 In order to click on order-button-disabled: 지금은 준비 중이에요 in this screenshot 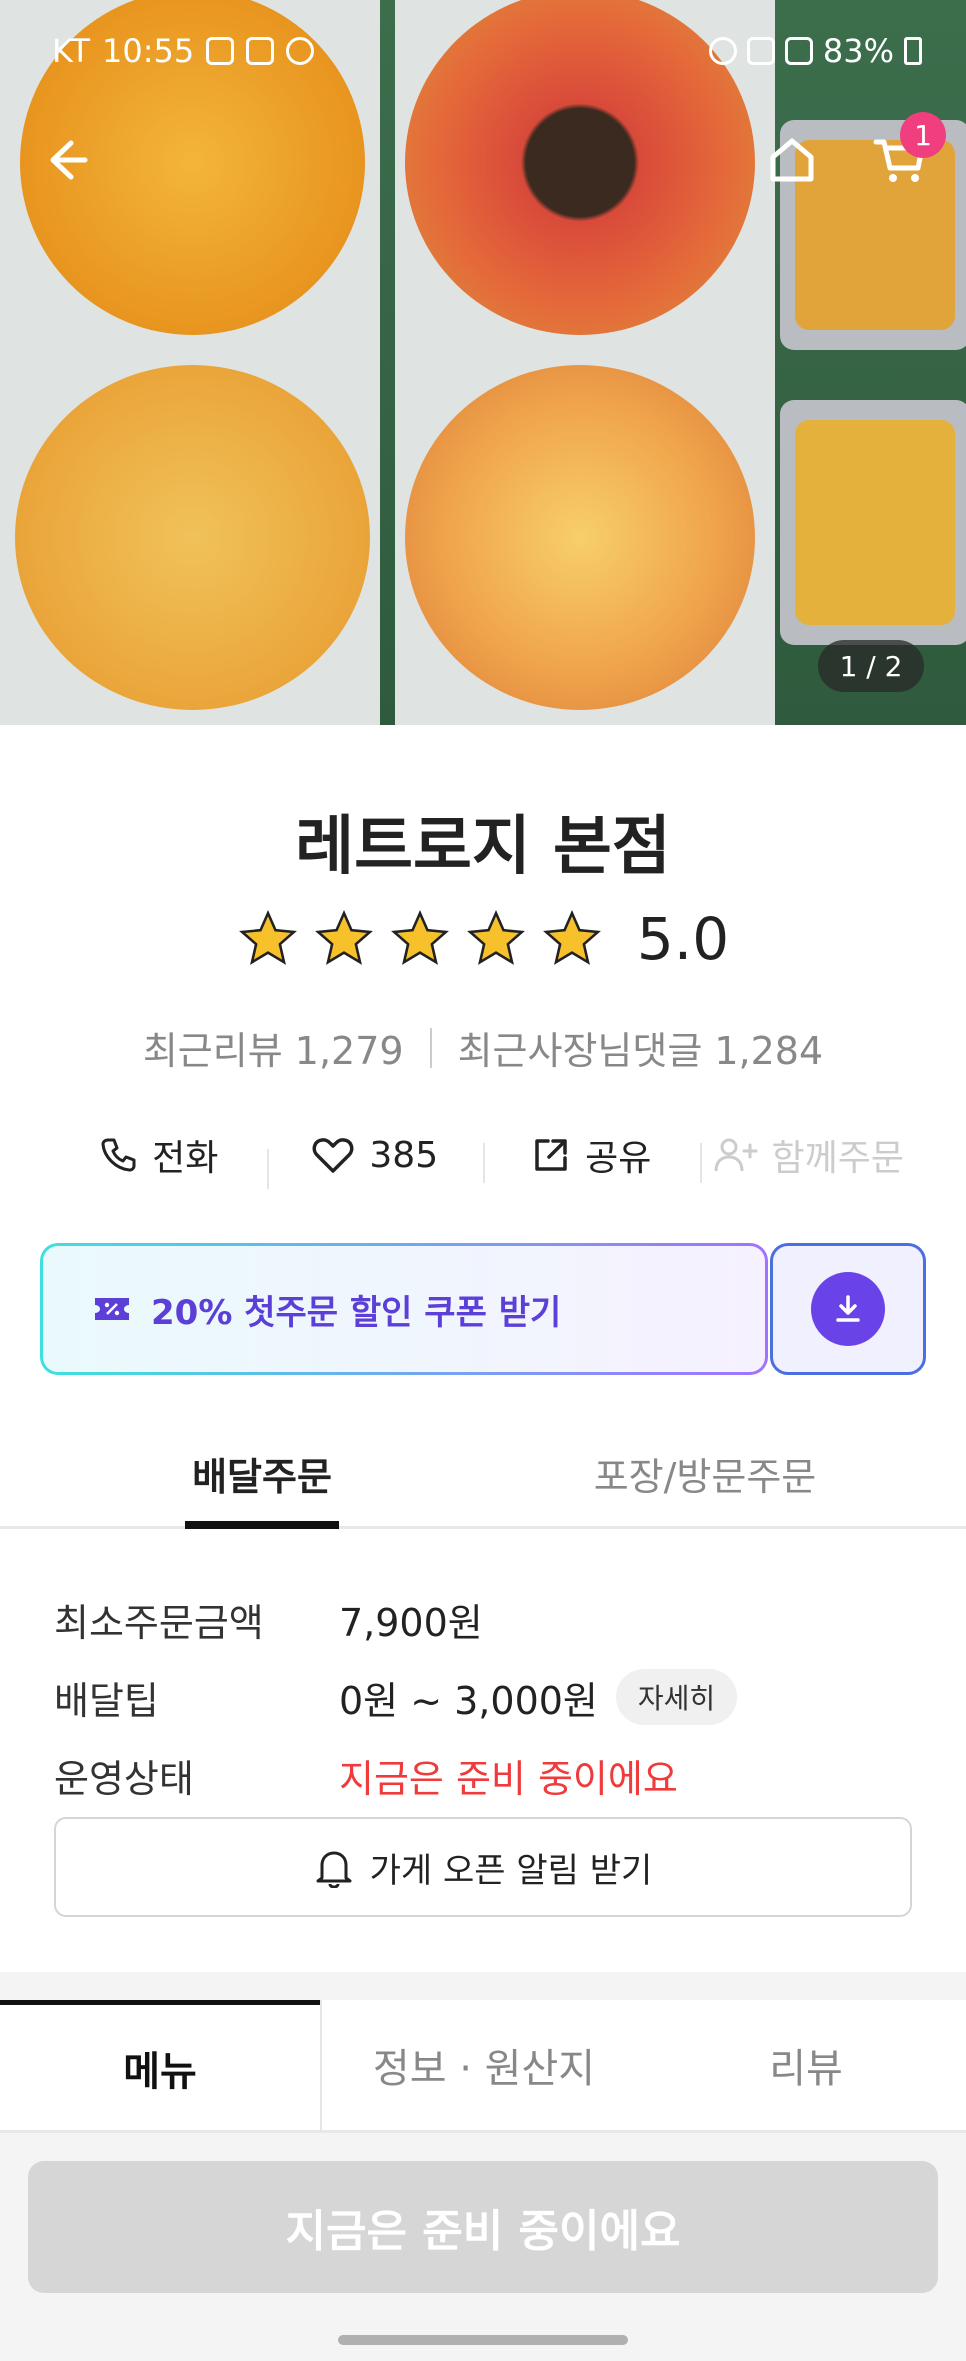, I will do `click(483, 2227)`.